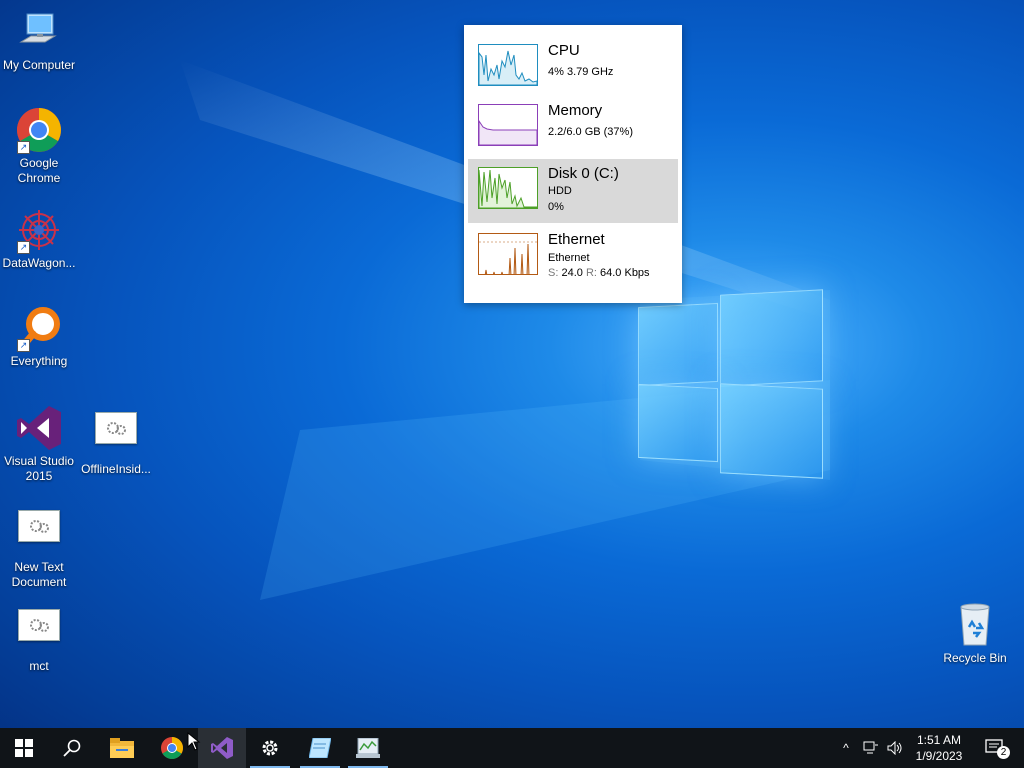 This screenshot has width=1024, height=768. What do you see at coordinates (975, 658) in the screenshot?
I see `desktop-icon-label: Recycle Bin` at bounding box center [975, 658].